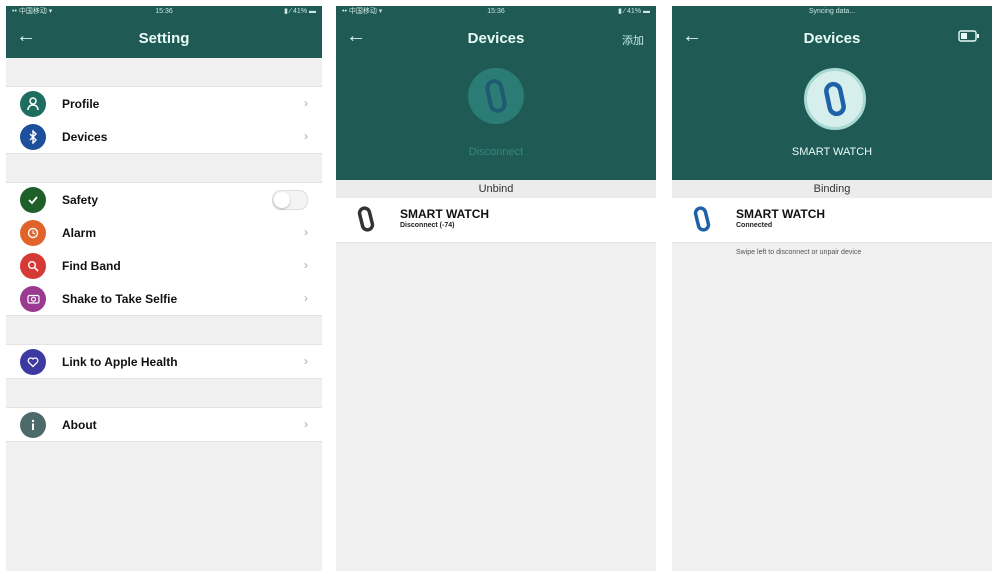 This screenshot has height=577, width=996. Describe the element at coordinates (832, 152) in the screenshot. I see `device-title-text: SMART WATCH` at that location.